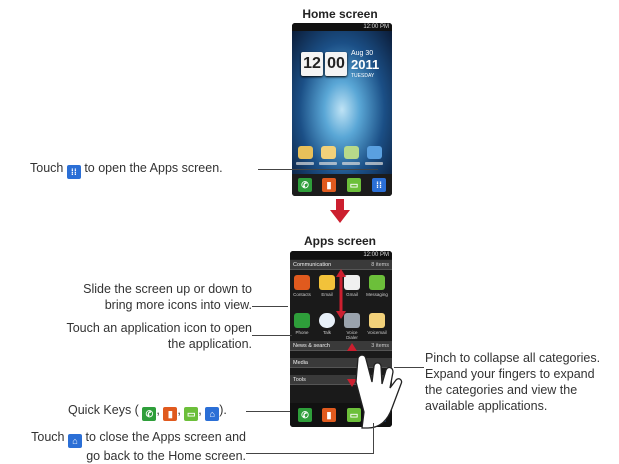 Image resolution: width=619 pixels, height=464 pixels. Describe the element at coordinates (380, 265) in the screenshot. I see `category-count: 8 items` at that location.